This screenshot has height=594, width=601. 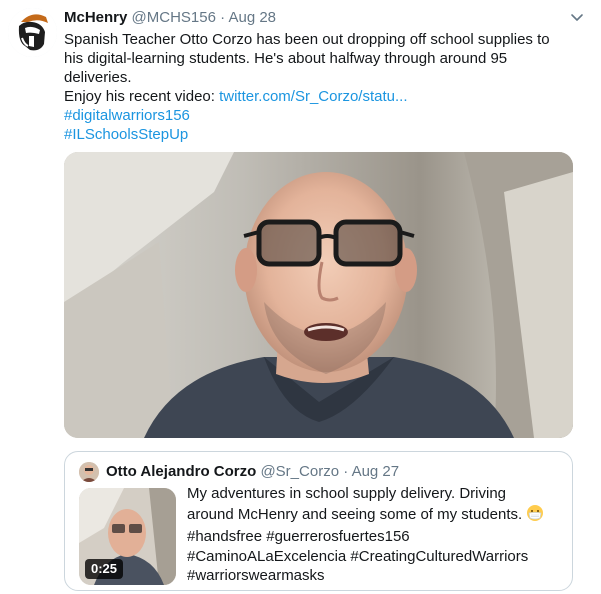 I want to click on quoted-hashtag-line: #warriorswearmasks, so click(x=256, y=575).